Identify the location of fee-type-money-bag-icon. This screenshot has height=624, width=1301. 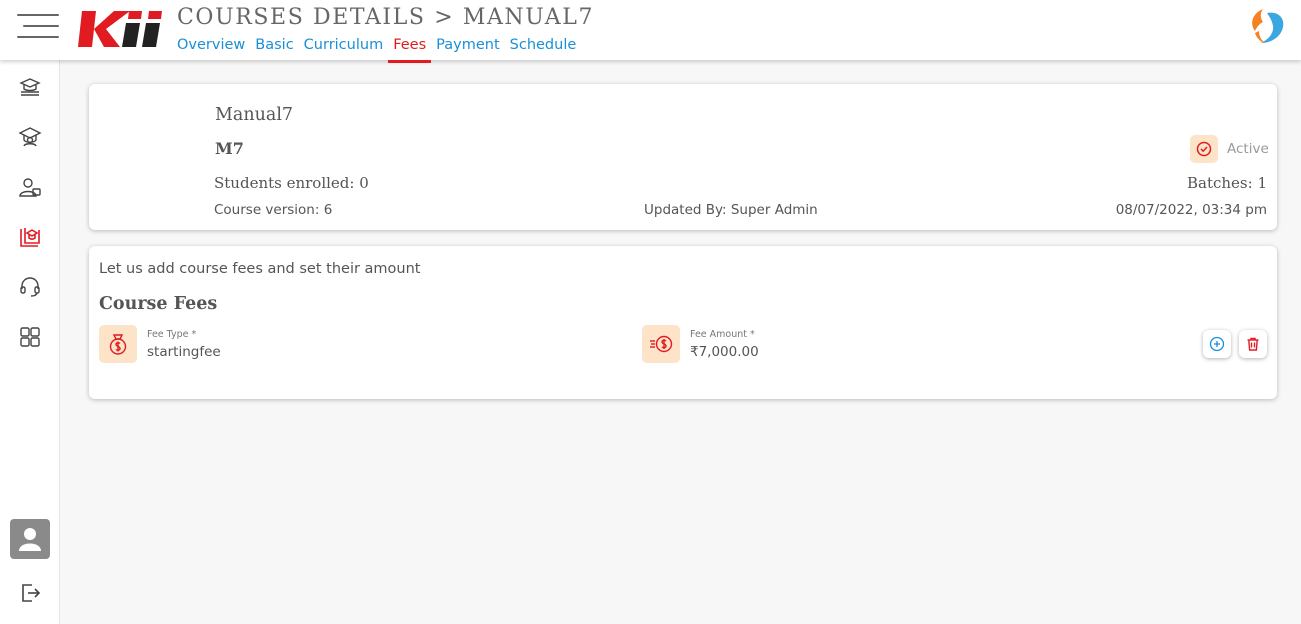
(118, 344).